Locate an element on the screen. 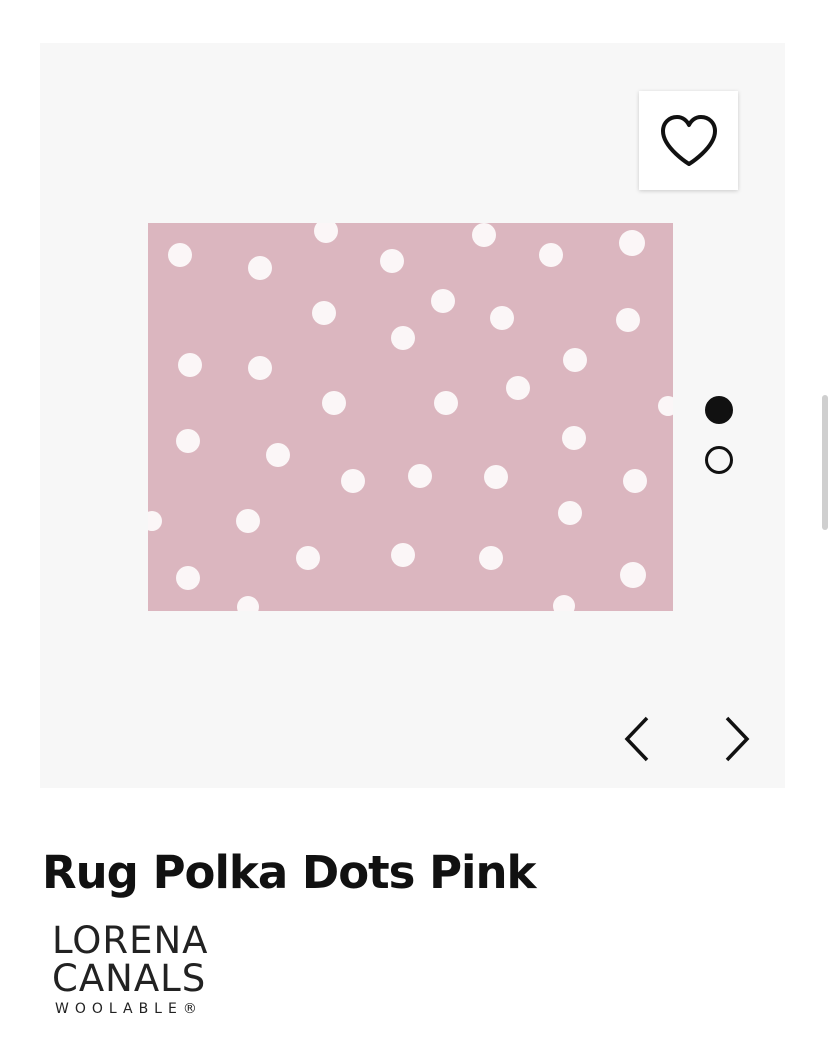 This screenshot has height=1040, width=828. brand-logo-line2: CANALS is located at coordinates (129, 978).